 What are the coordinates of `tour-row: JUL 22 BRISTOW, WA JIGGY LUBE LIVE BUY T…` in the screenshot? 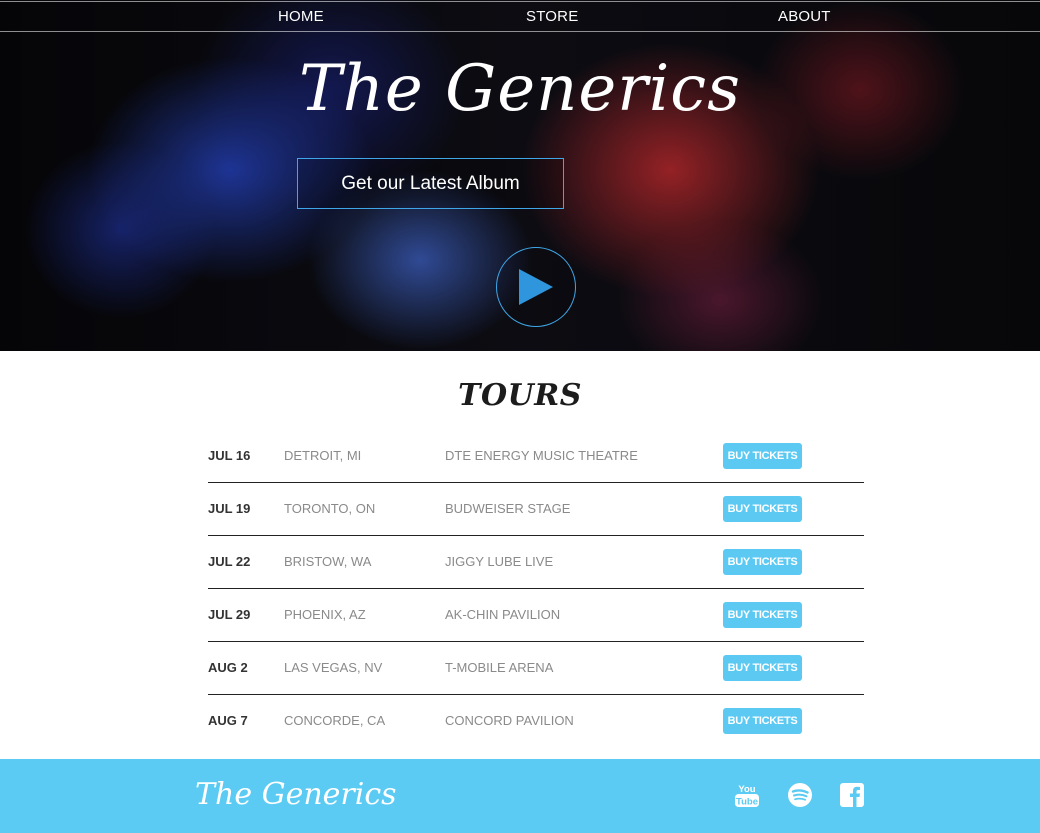 It's located at (536, 562).